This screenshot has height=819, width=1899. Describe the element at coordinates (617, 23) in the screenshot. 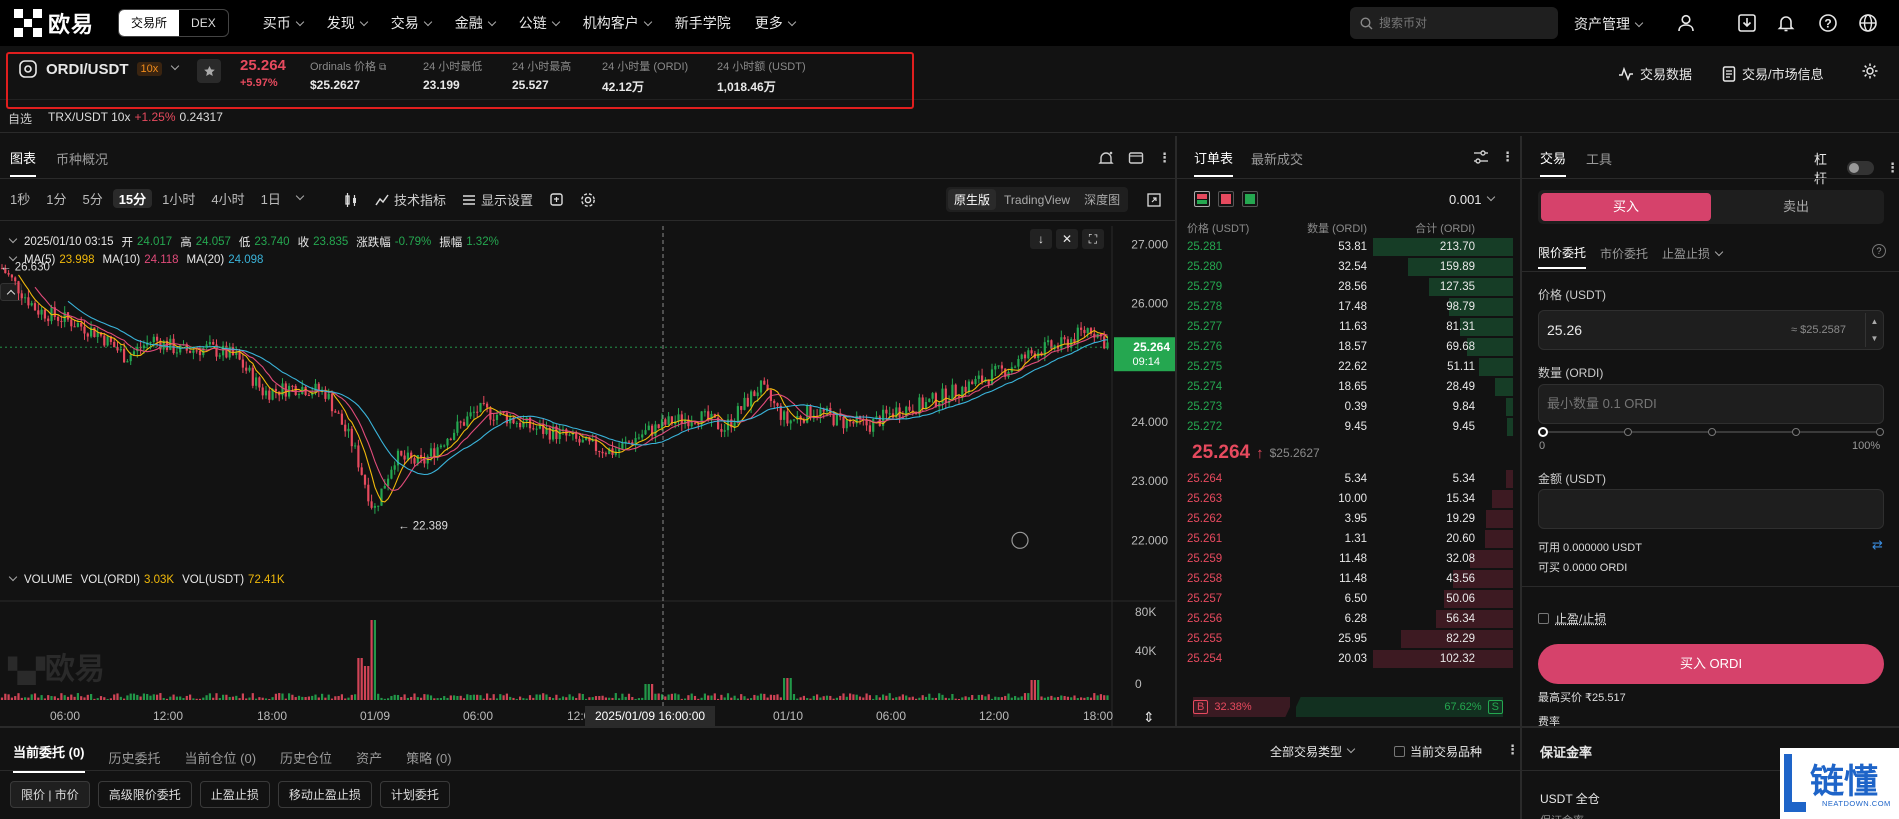

I see `nav-item-5: 机构客户` at that location.